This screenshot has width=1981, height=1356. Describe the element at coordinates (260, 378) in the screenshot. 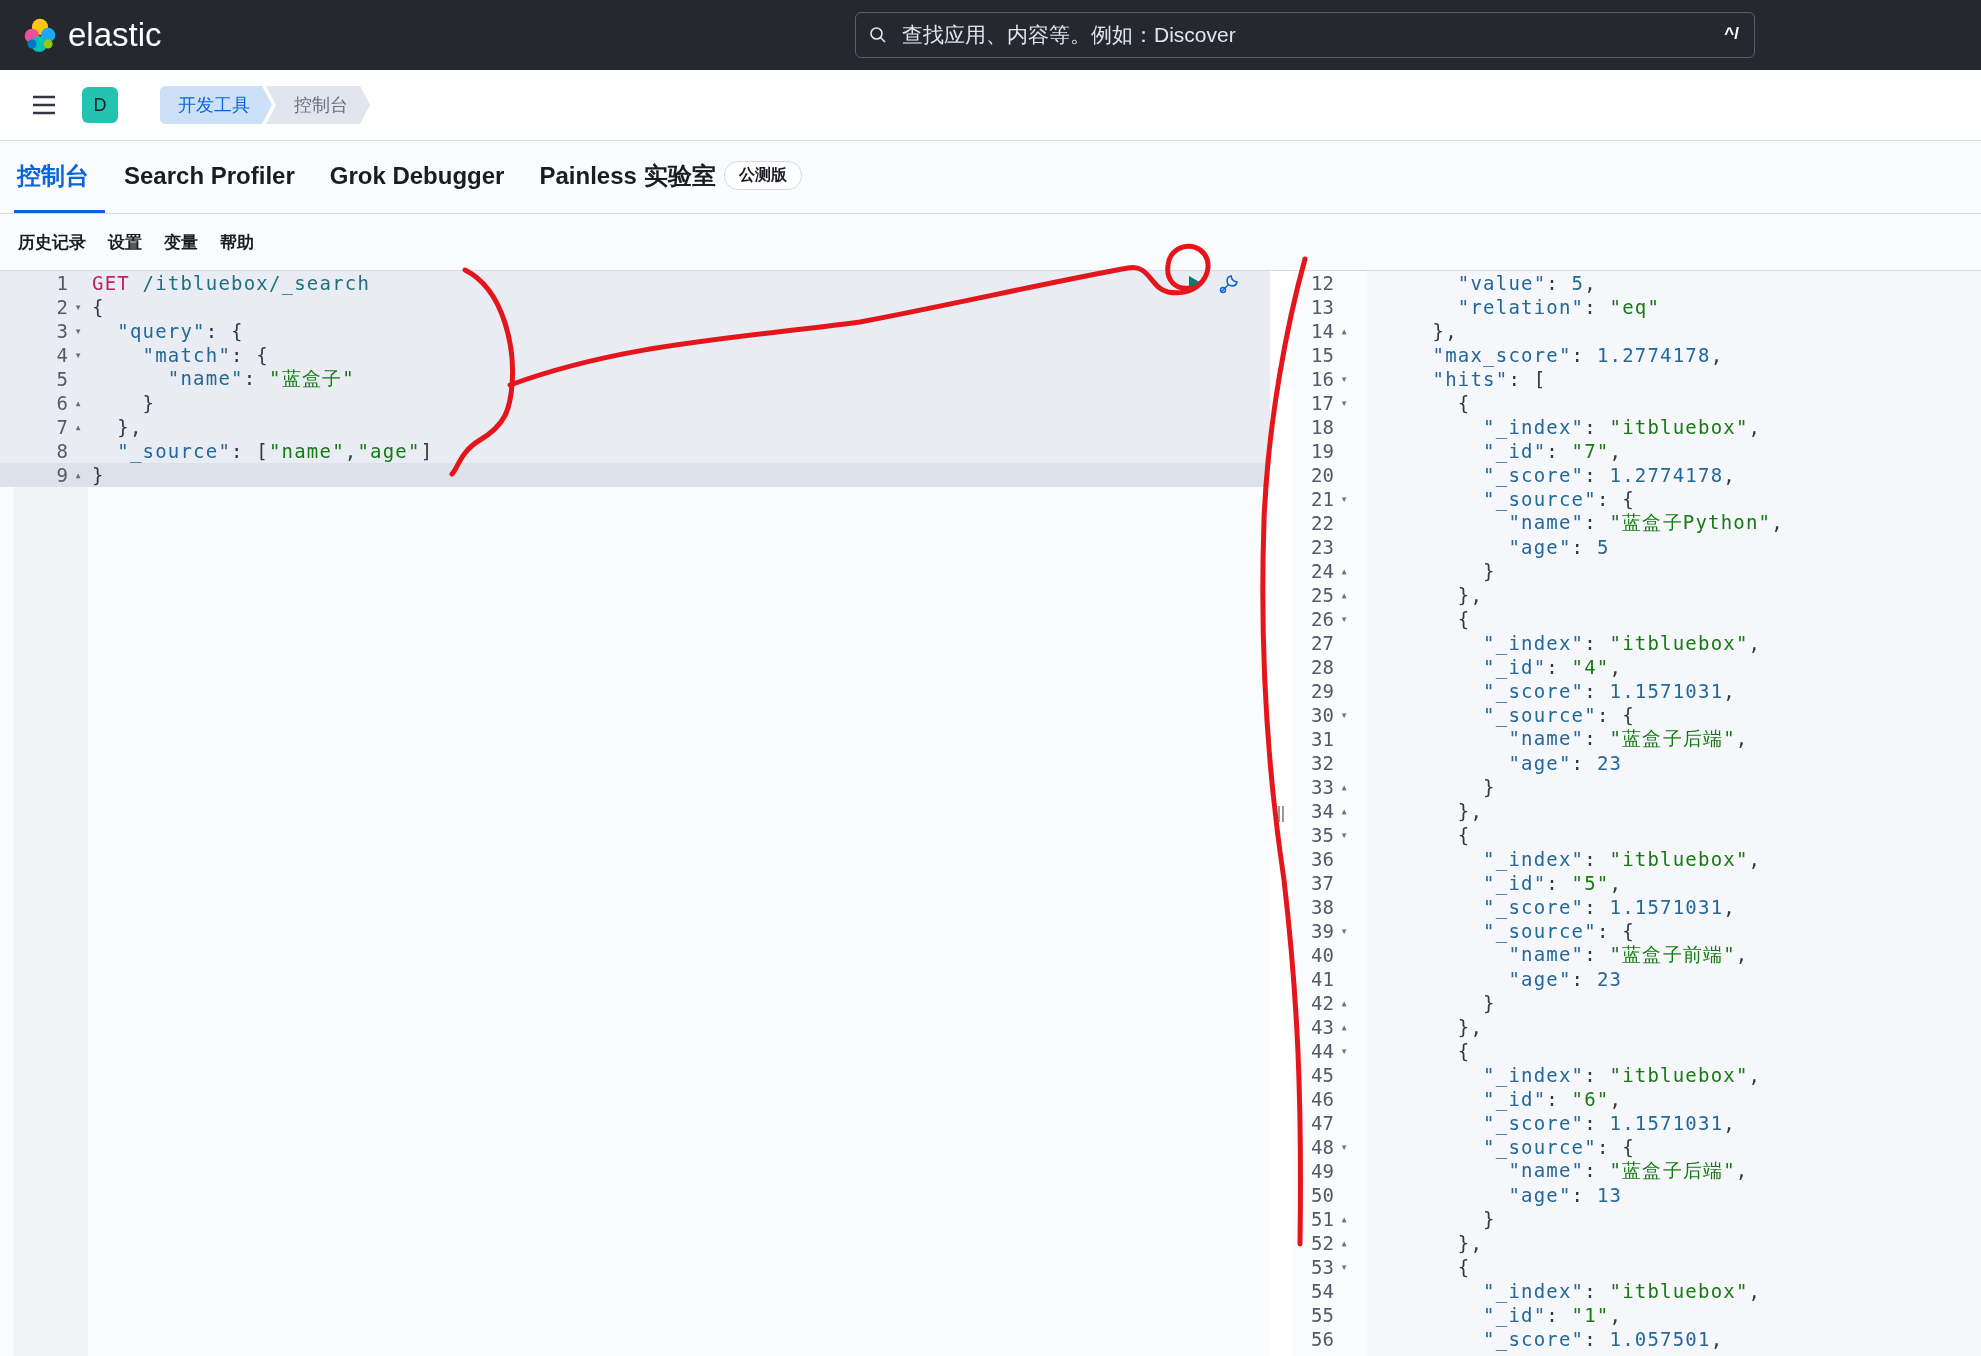

I see `code-line: "name": "蓝盒子"` at that location.